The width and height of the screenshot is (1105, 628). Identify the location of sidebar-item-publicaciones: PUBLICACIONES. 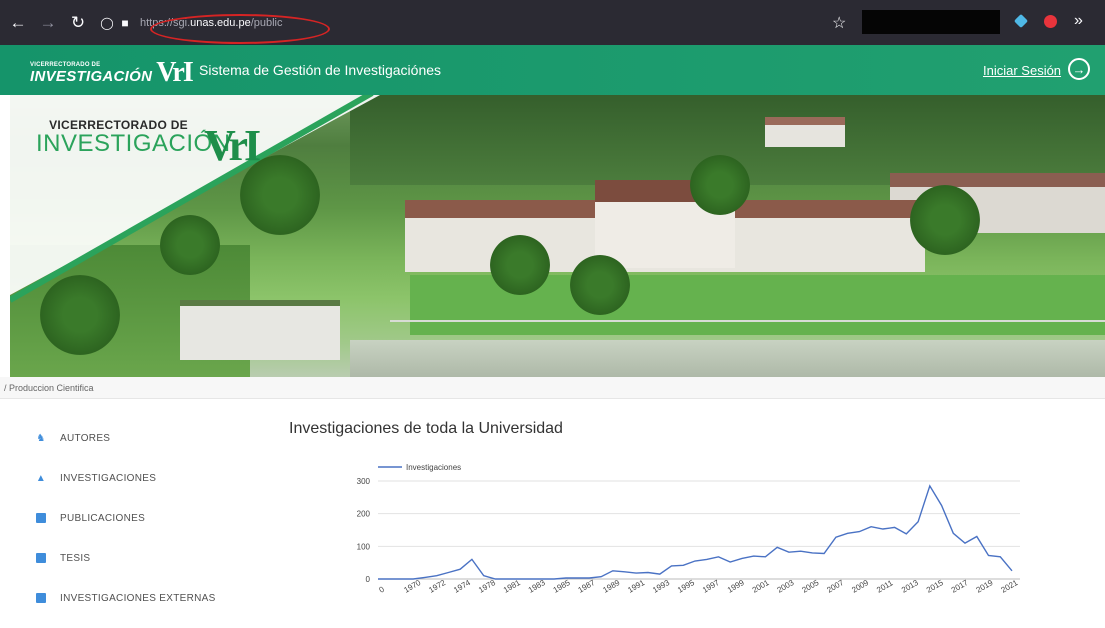
(146, 518).